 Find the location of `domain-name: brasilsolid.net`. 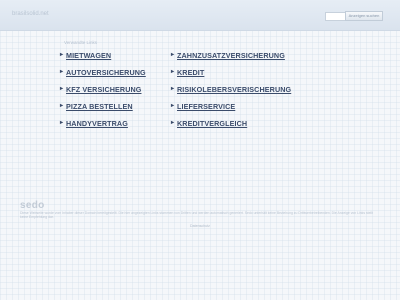

domain-name: brasilsolid.net is located at coordinates (30, 14).